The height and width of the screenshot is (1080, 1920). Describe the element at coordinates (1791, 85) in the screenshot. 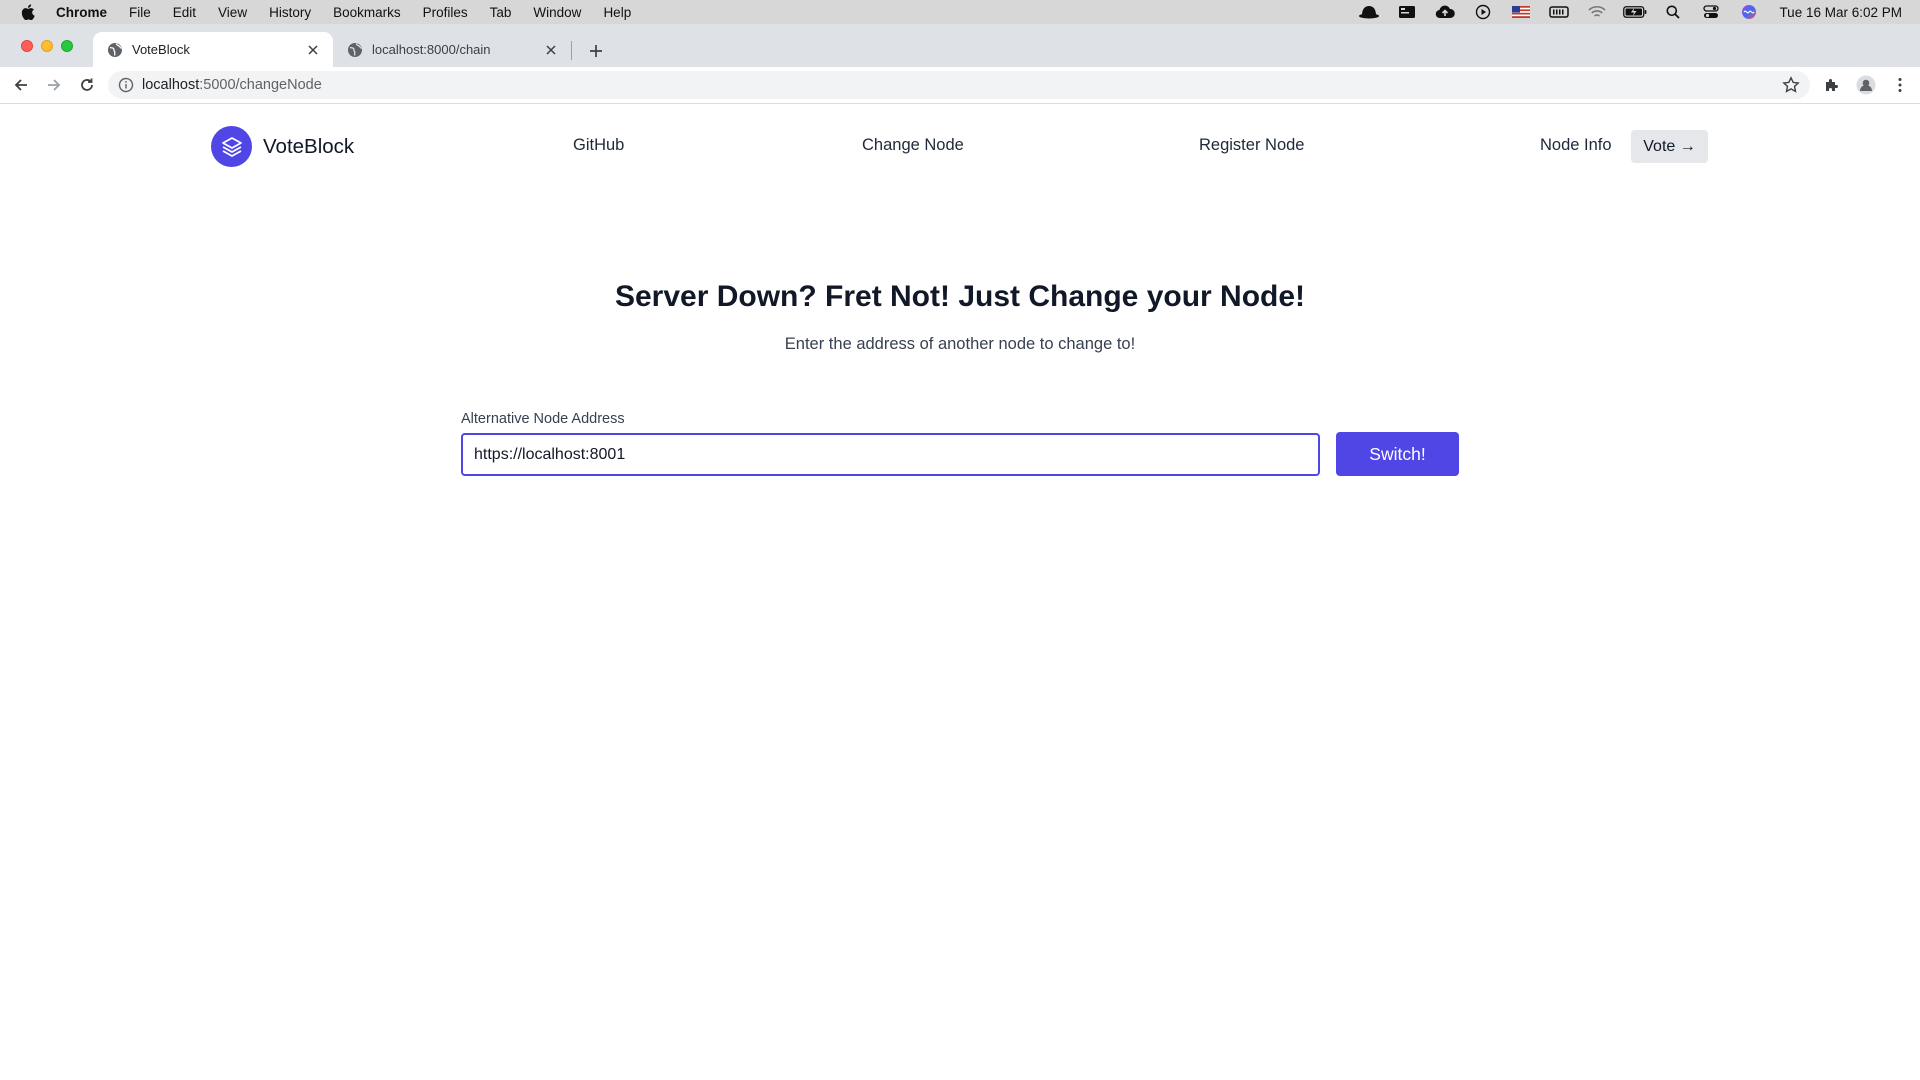

I see `bookmark-star-icon` at that location.